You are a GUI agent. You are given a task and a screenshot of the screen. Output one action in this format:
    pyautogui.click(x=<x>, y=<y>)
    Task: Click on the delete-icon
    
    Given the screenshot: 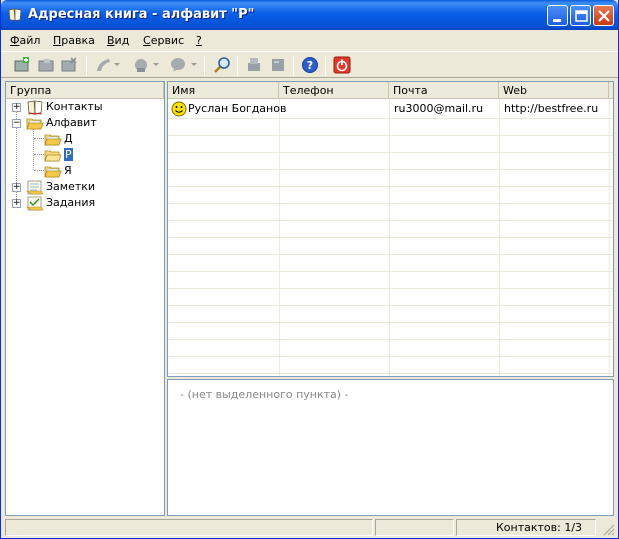 What is the action you would take?
    pyautogui.click(x=69, y=65)
    